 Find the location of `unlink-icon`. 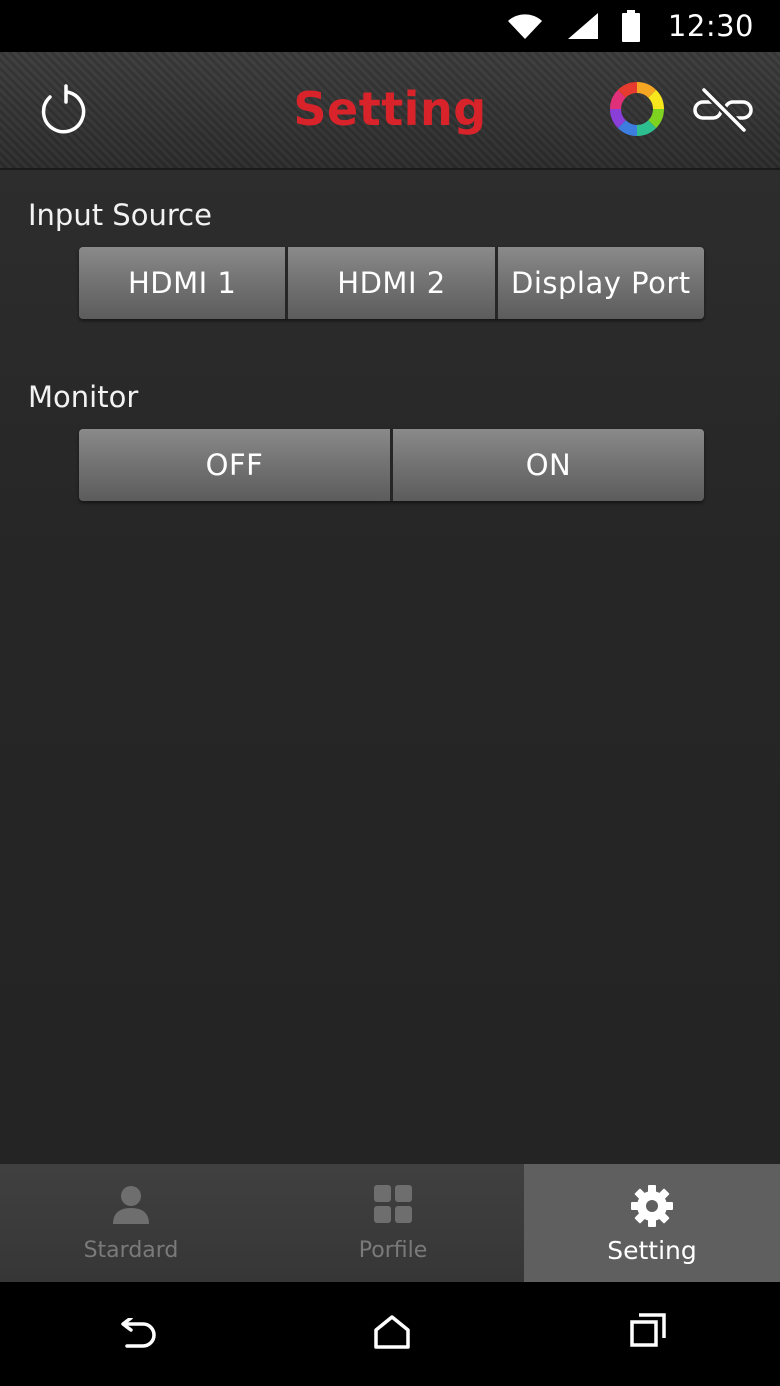

unlink-icon is located at coordinates (723, 110).